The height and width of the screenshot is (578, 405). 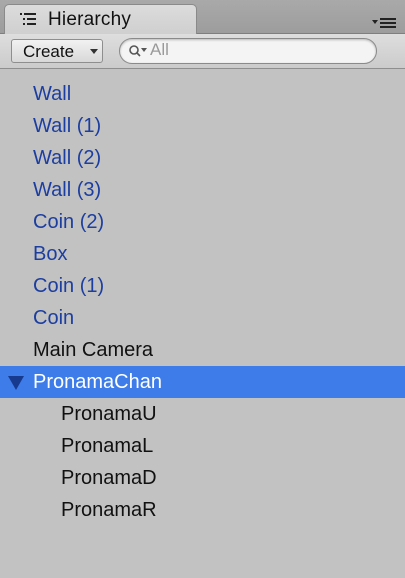 I want to click on tree-item-wall-2: Wall (2), so click(x=202, y=158).